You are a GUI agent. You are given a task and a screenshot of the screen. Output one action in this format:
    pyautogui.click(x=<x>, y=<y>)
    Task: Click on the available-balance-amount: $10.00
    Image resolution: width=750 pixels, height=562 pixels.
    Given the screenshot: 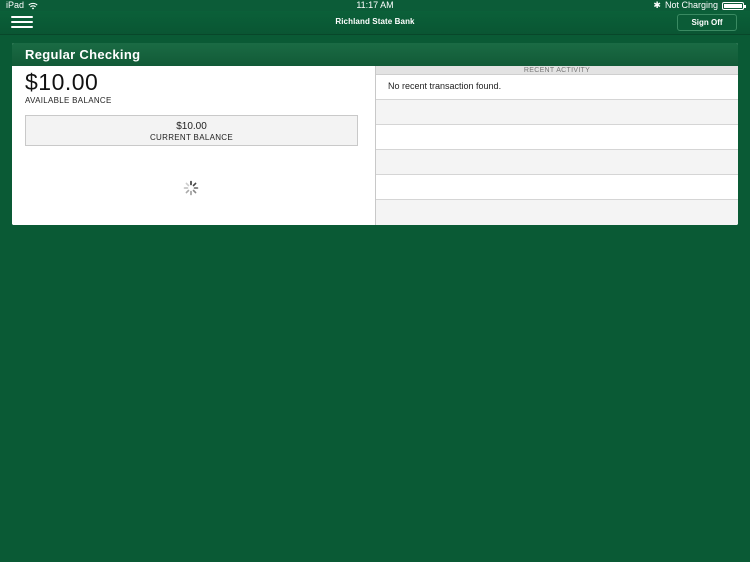 What is the action you would take?
    pyautogui.click(x=62, y=82)
    